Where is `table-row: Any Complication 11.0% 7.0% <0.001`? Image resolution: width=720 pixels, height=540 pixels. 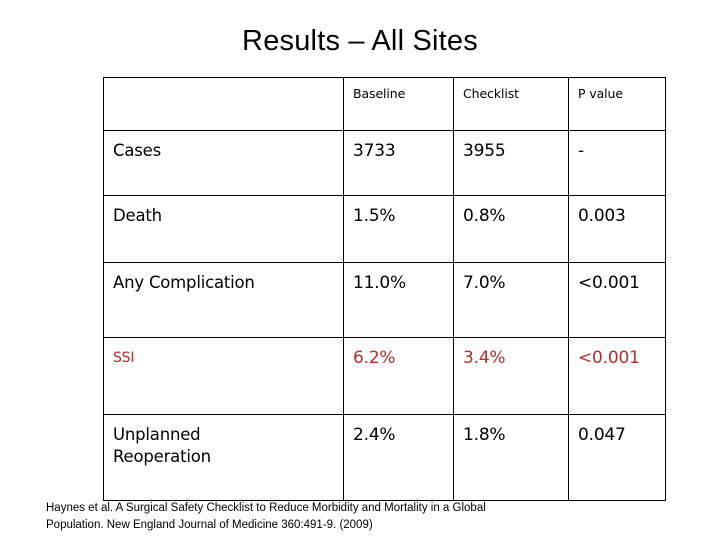
table-row: Any Complication 11.0% 7.0% <0.001 is located at coordinates (384, 300).